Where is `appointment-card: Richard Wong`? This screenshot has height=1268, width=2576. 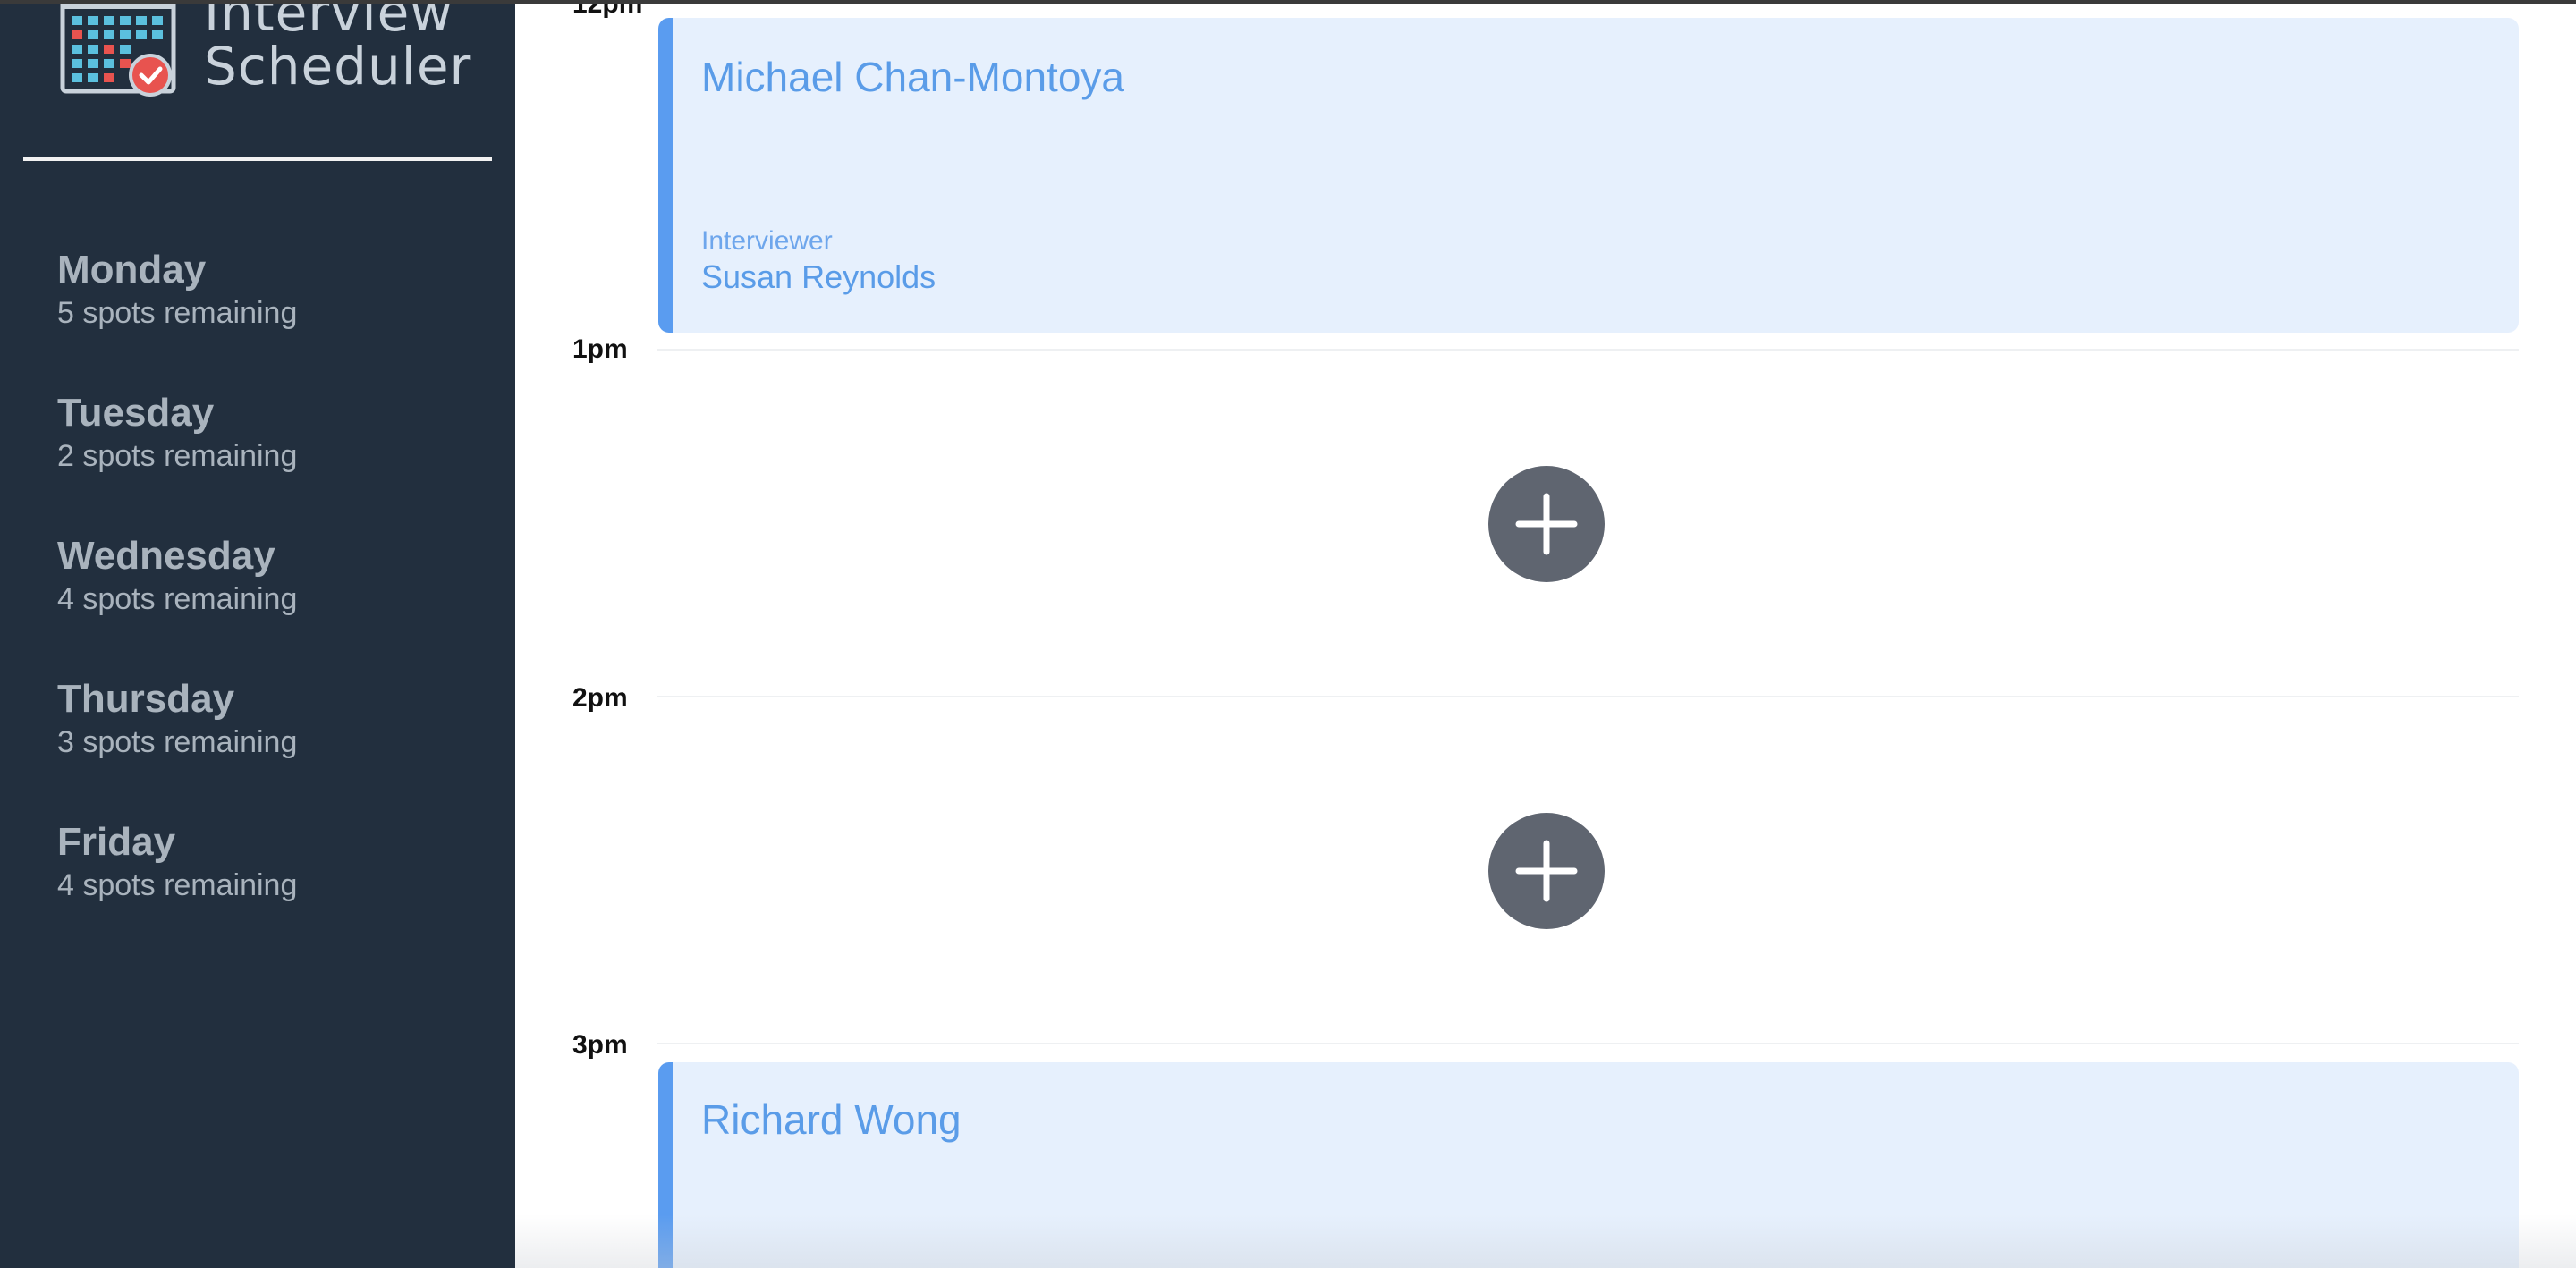
appointment-card: Richard Wong is located at coordinates (1588, 1165).